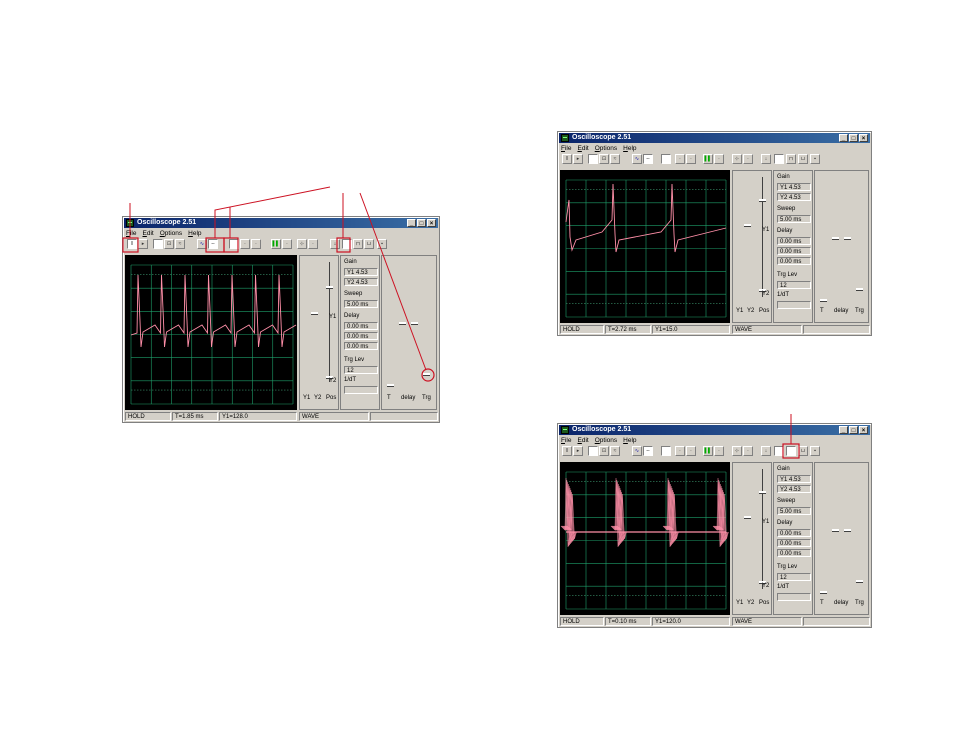 This screenshot has width=954, height=743. Describe the element at coordinates (714, 138) in the screenshot. I see `title-bar: Oscilloscope 2.51 _ □ ×` at that location.